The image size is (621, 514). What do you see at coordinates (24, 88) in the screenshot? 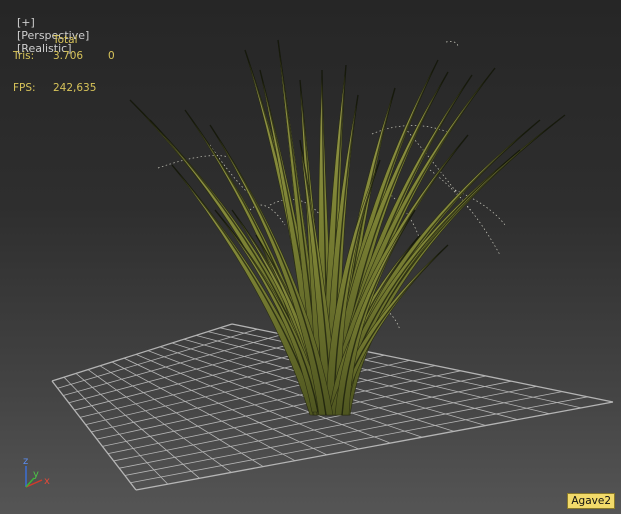
I see `stats-fps-label: FPS:` at bounding box center [24, 88].